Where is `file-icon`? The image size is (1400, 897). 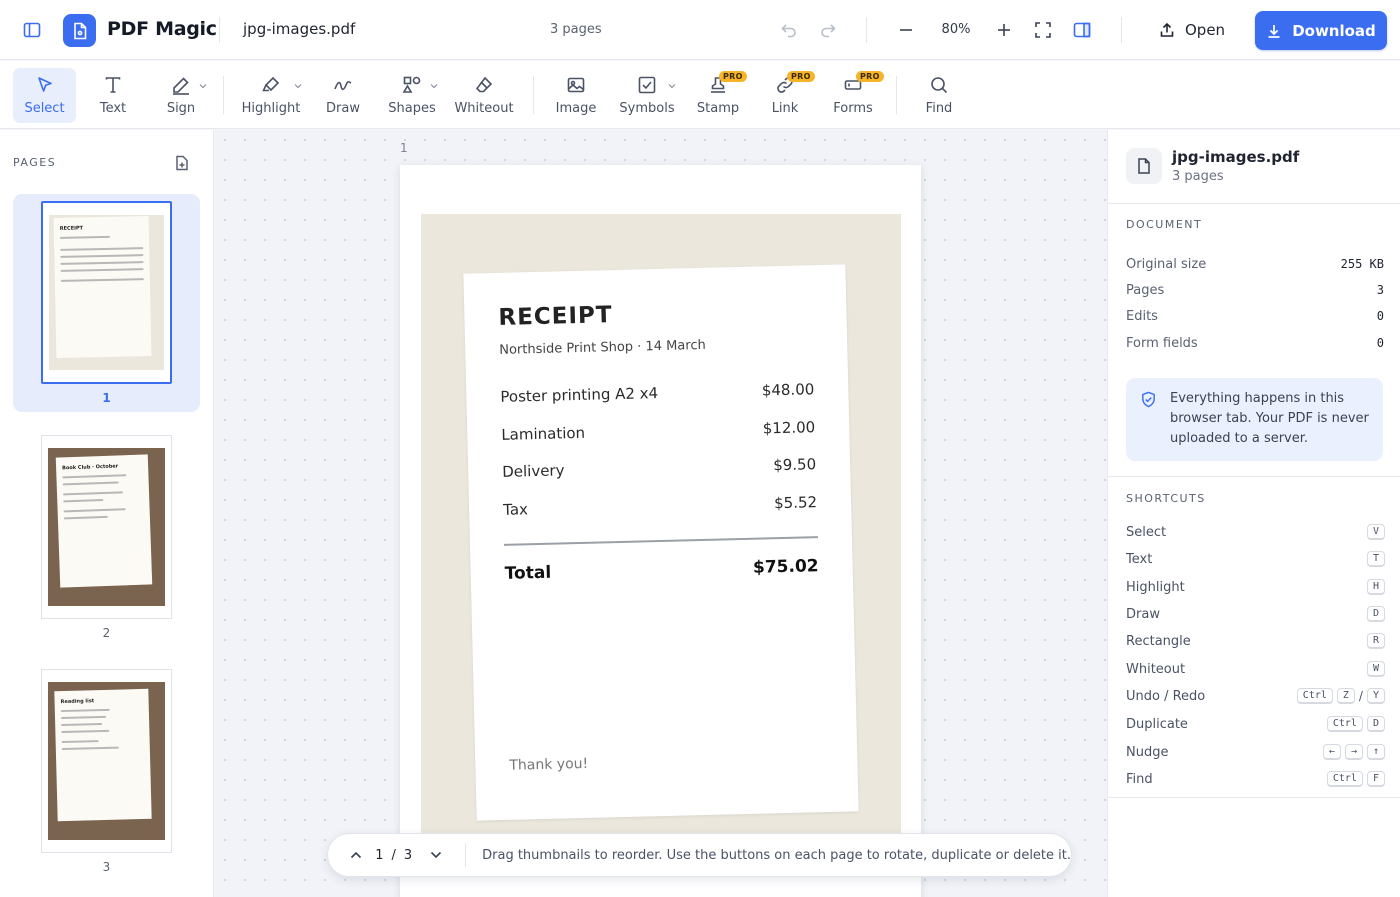
file-icon is located at coordinates (1144, 166).